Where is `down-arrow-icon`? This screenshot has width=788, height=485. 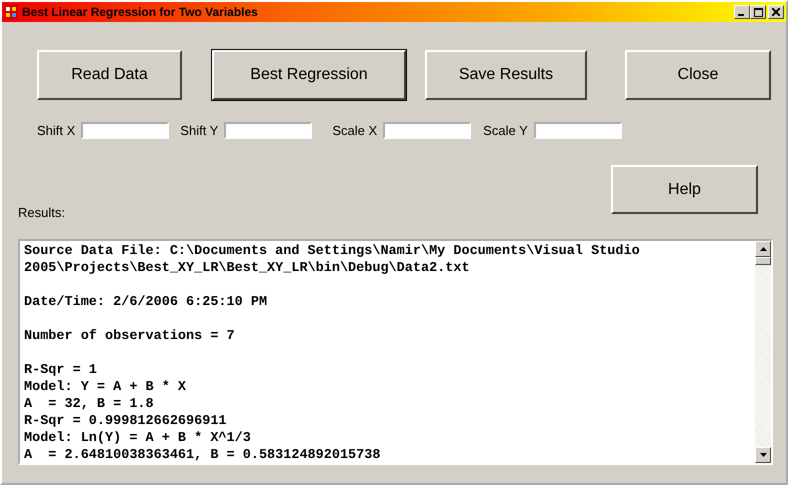
down-arrow-icon is located at coordinates (763, 455).